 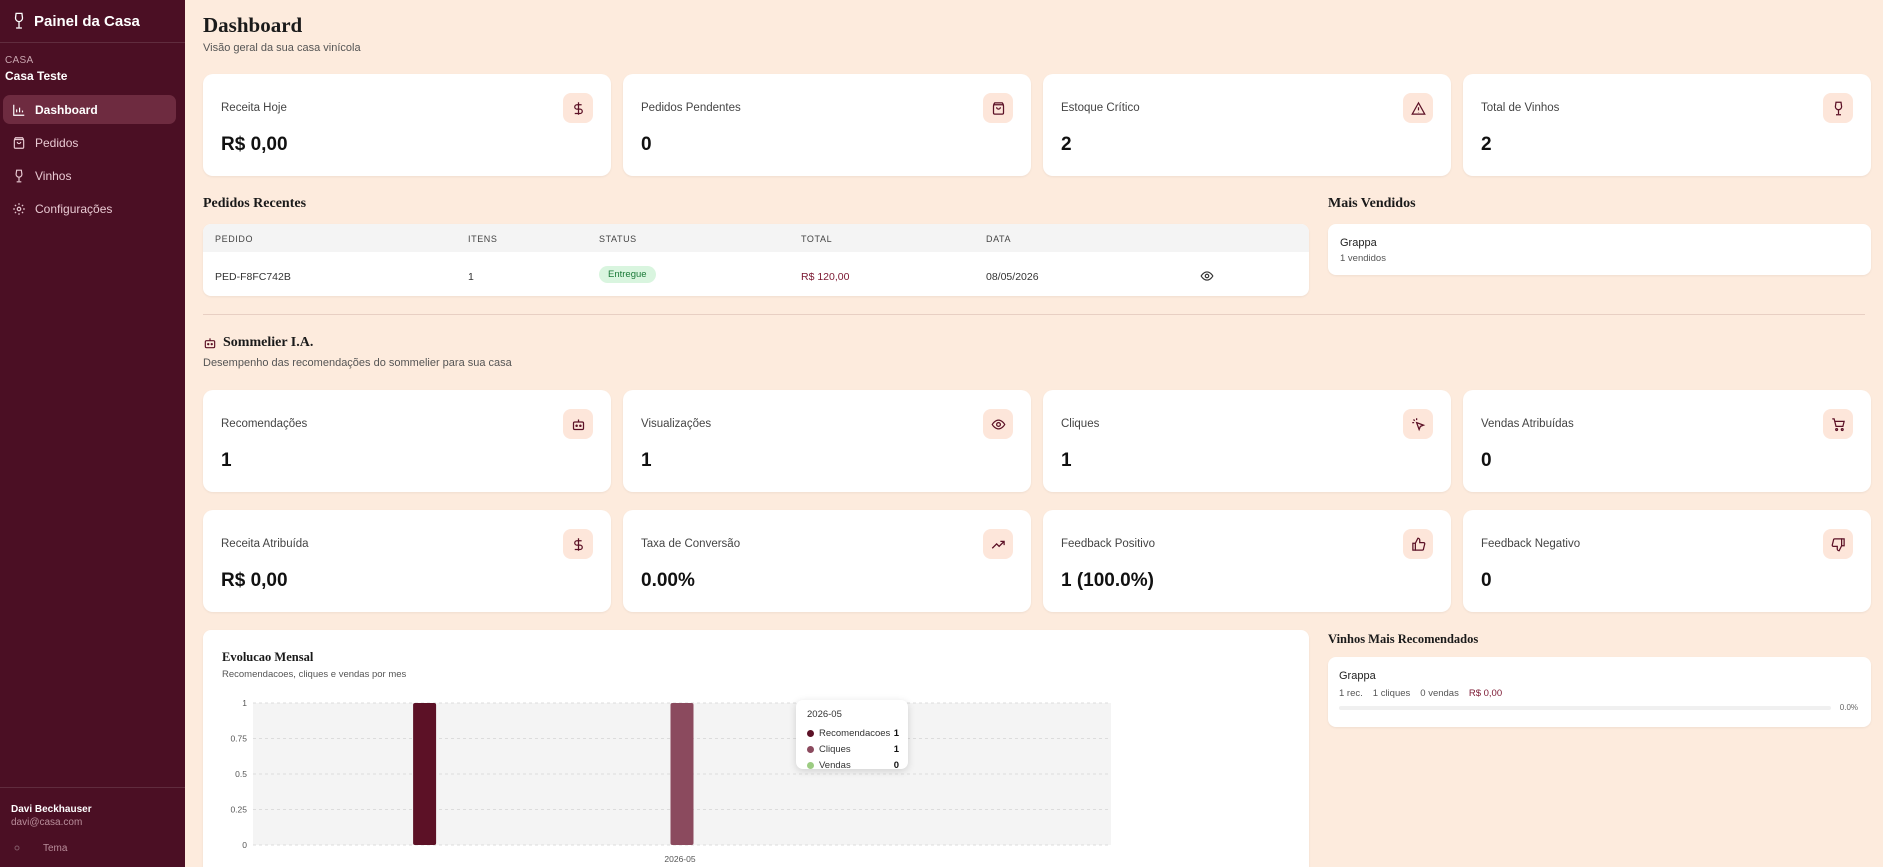 What do you see at coordinates (816, 239) in the screenshot?
I see `column-header-total: TOTAL` at bounding box center [816, 239].